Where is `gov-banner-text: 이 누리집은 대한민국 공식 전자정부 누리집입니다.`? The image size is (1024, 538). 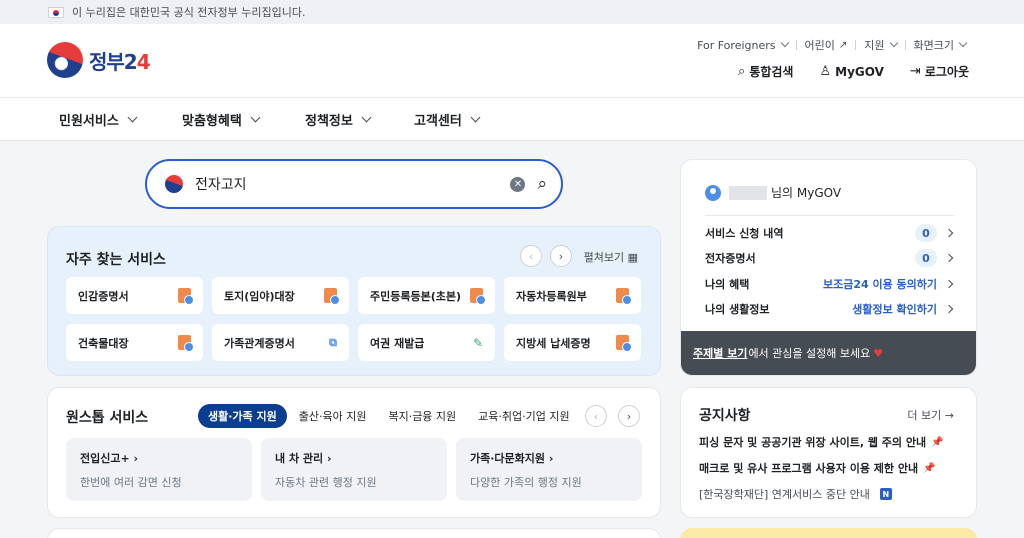 gov-banner-text: 이 누리집은 대한민국 공식 전자정부 누리집입니다. is located at coordinates (189, 12).